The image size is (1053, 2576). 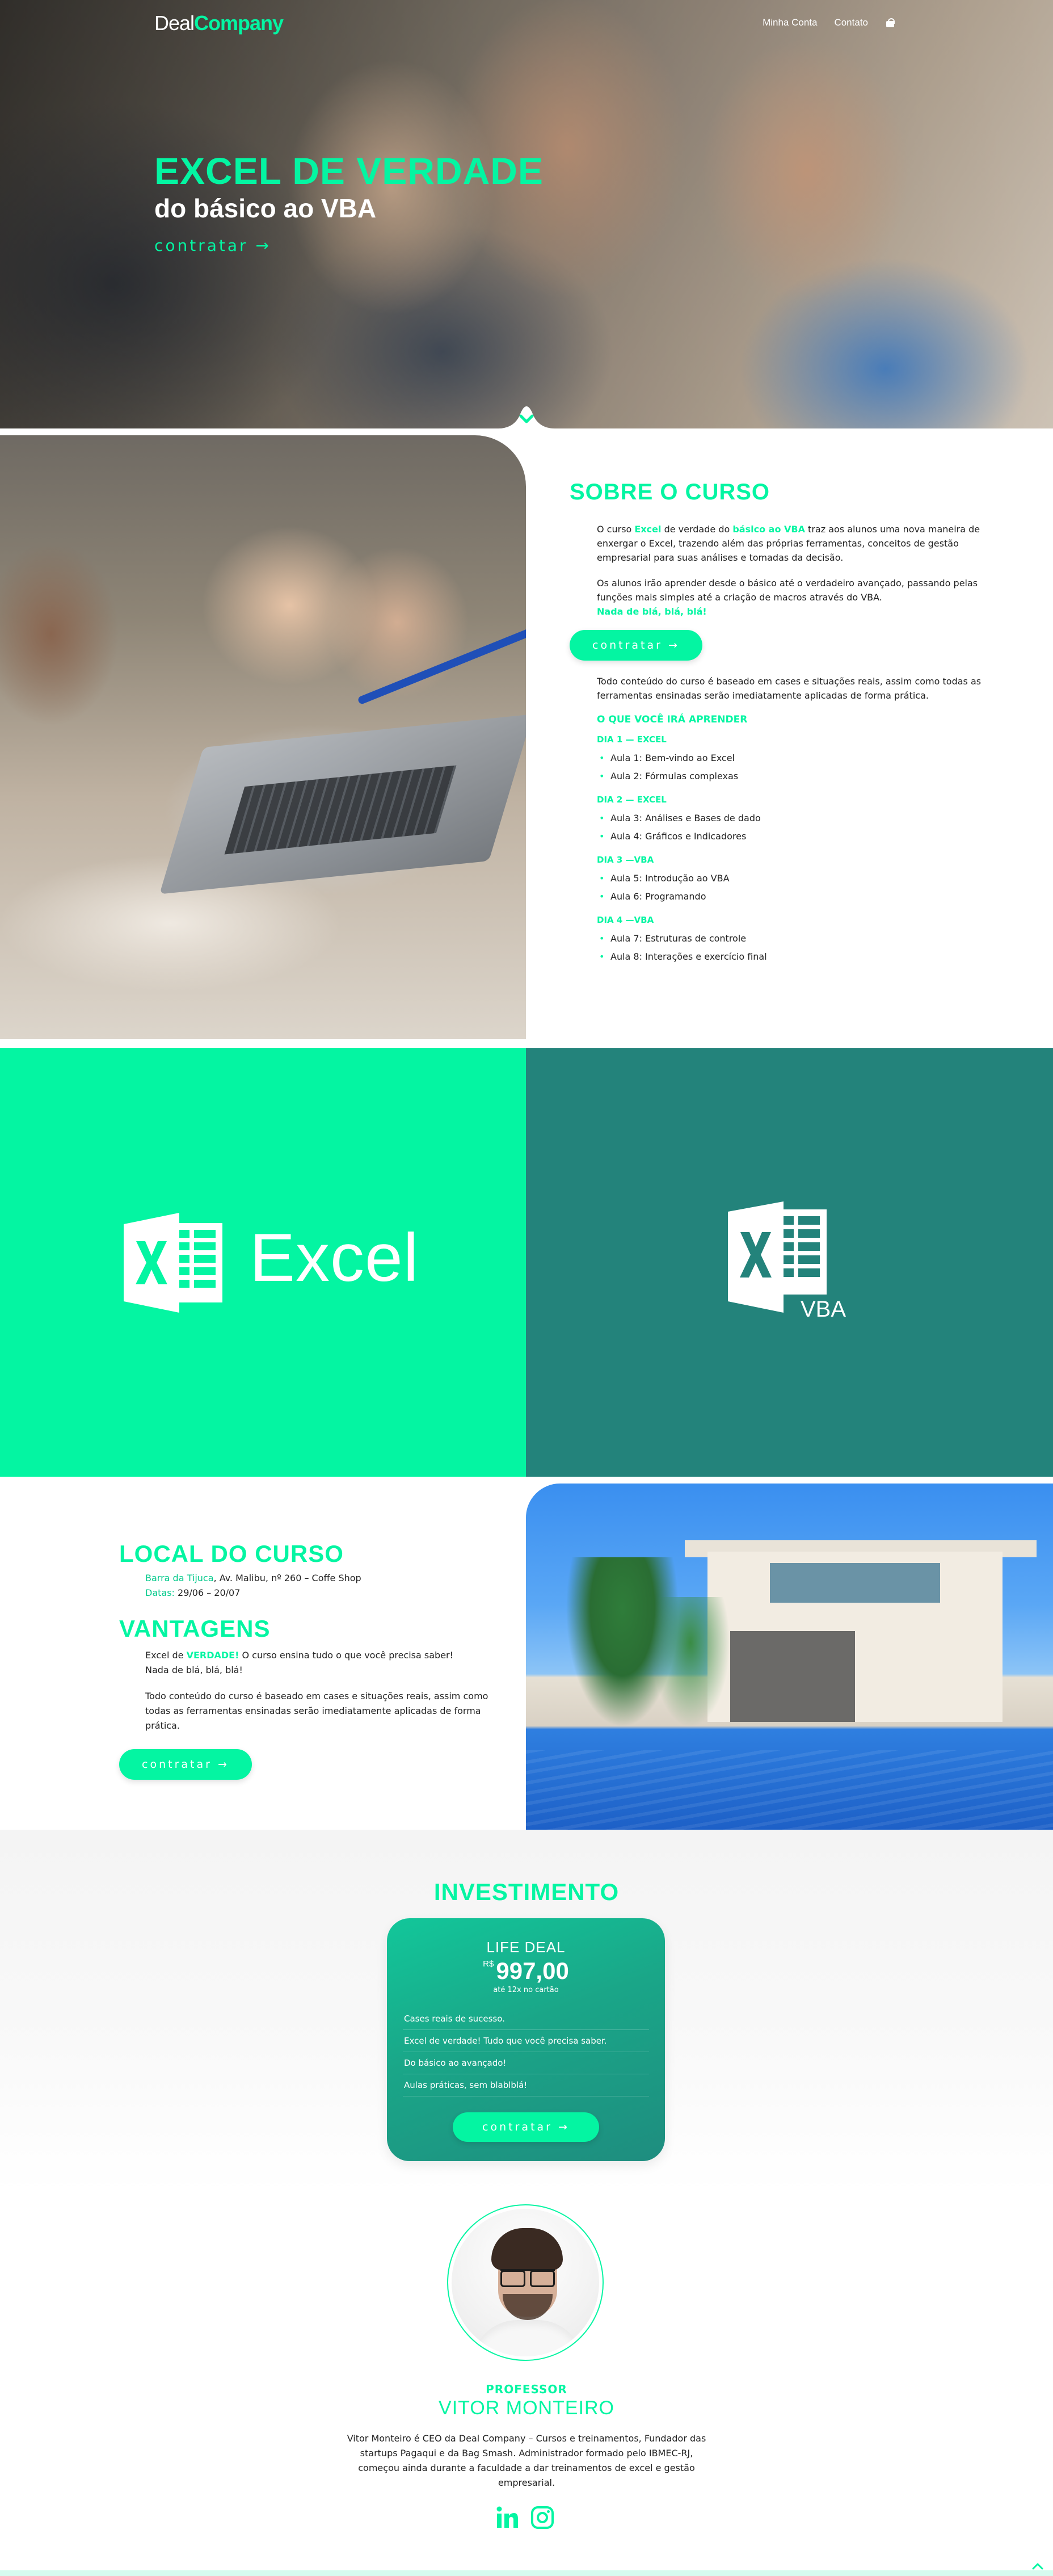 I want to click on feature-item: Aulas práticas, sem blablblá!, so click(x=526, y=2085).